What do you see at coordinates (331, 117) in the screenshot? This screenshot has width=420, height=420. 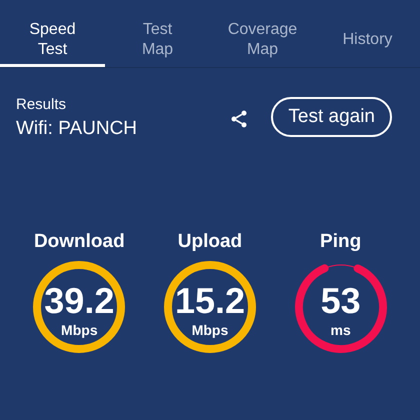 I see `test-again-button: Test again` at bounding box center [331, 117].